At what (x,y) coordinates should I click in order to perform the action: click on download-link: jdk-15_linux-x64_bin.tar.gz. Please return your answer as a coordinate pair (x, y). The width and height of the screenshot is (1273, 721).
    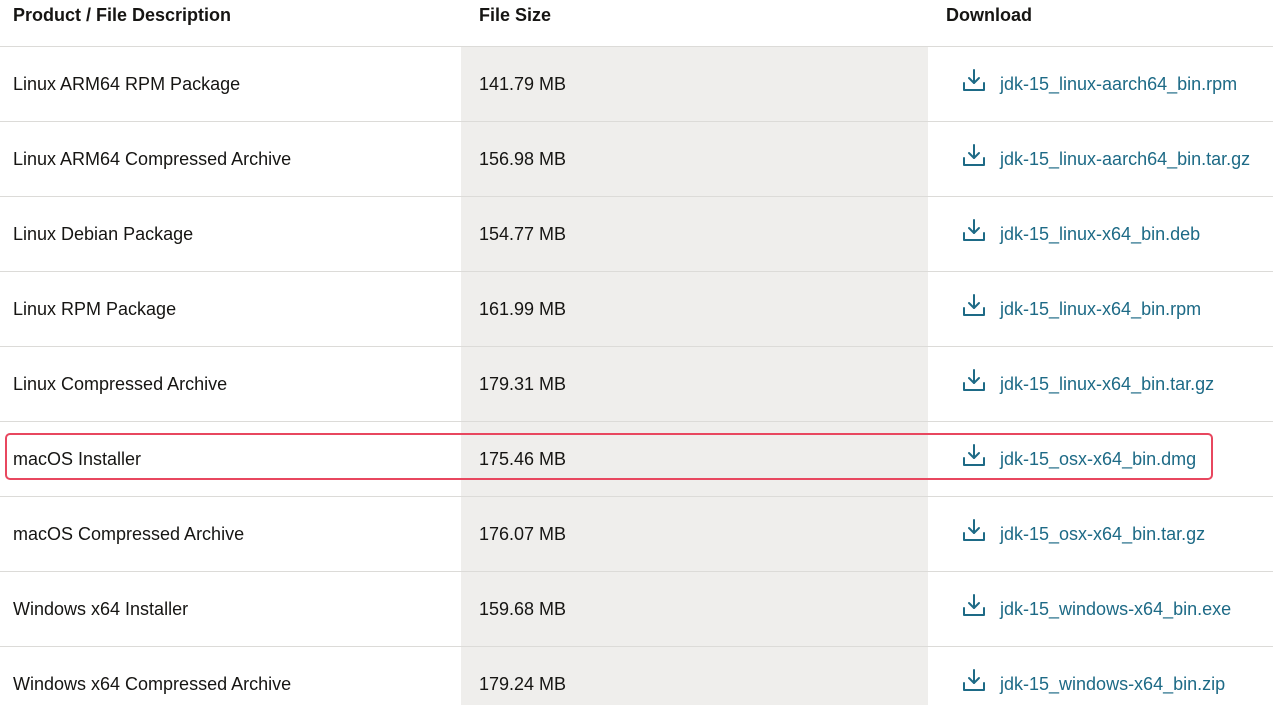
    Looking at the image, I should click on (1087, 384).